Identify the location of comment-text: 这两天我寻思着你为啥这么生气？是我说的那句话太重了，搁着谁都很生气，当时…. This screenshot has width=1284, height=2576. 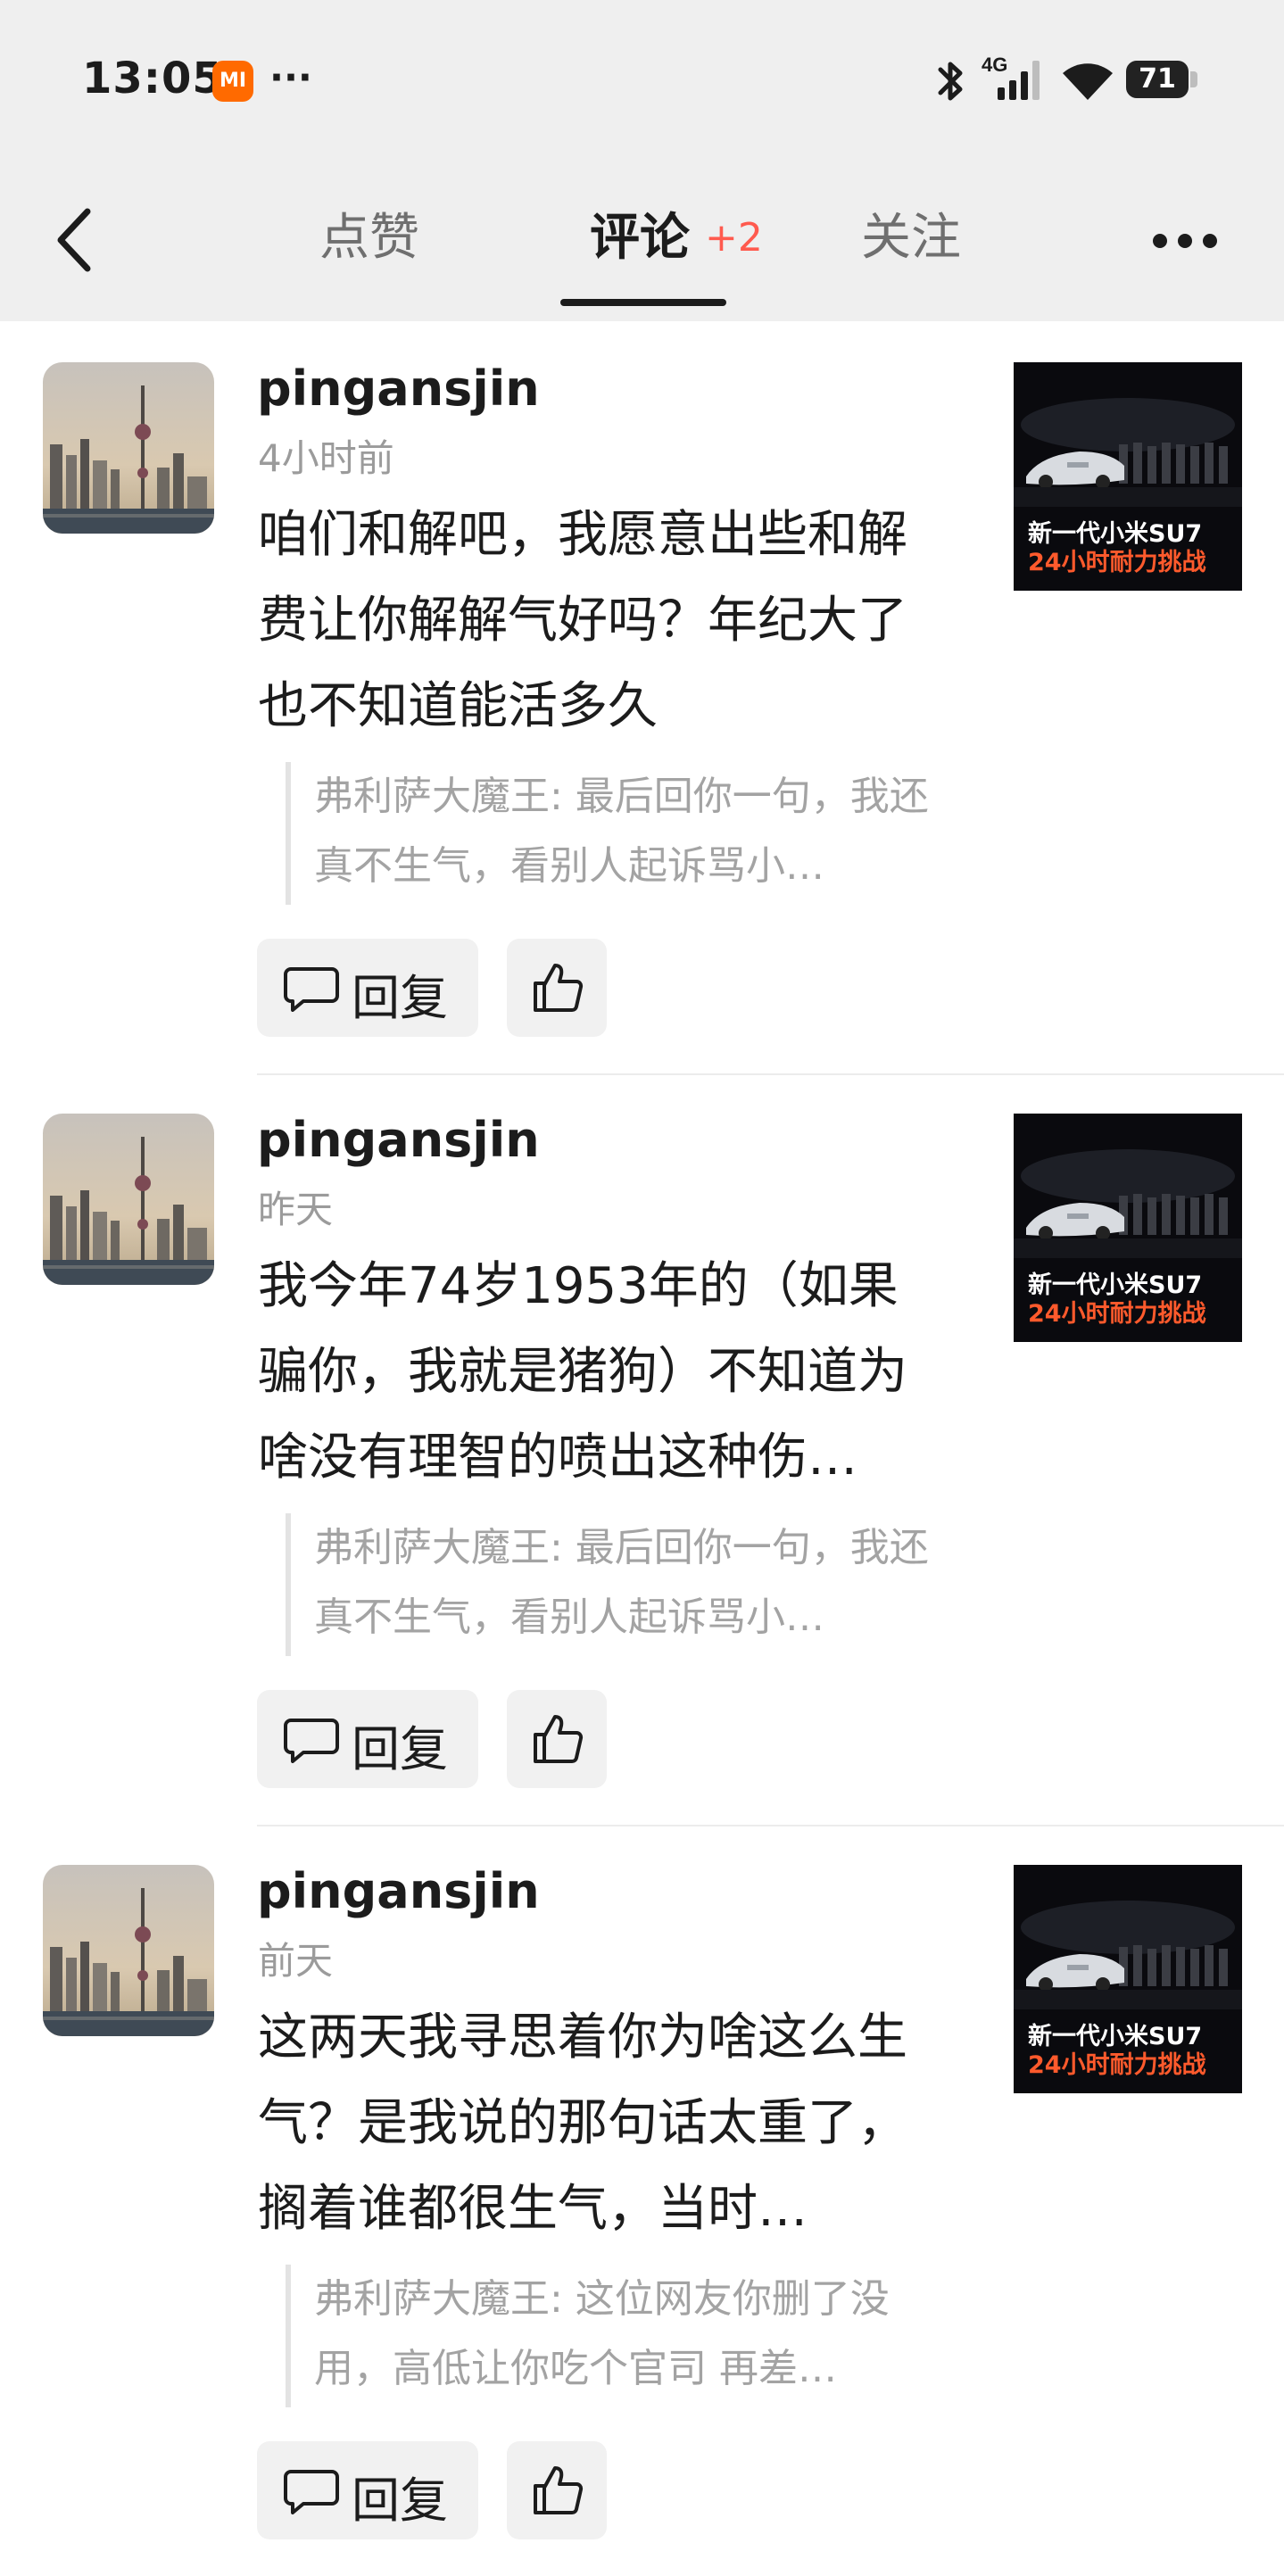
(601, 2123).